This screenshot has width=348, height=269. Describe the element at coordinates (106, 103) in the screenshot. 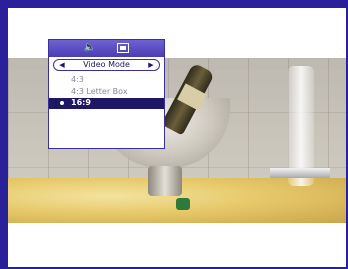

I see `option-16-9: 16:9` at that location.